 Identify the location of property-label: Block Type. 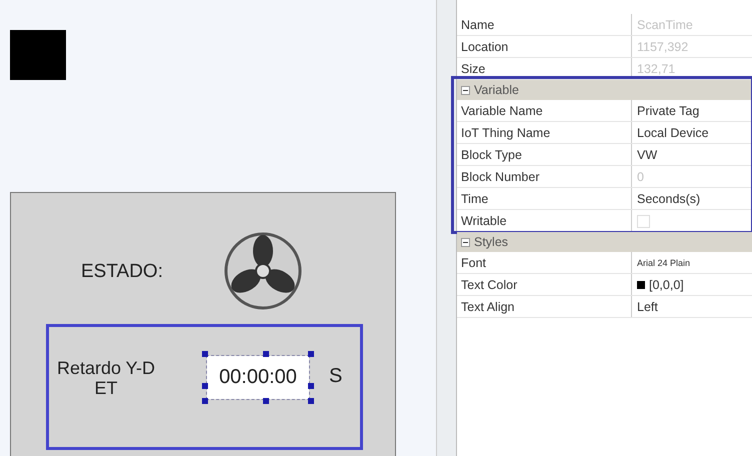
(544, 154).